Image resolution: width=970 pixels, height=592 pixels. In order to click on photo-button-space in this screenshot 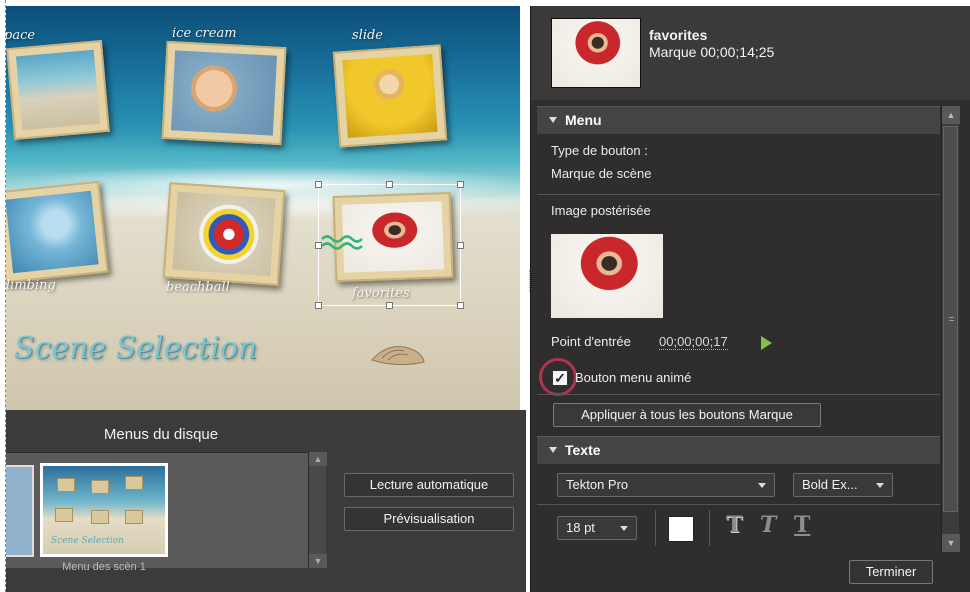, I will do `click(58, 90)`.